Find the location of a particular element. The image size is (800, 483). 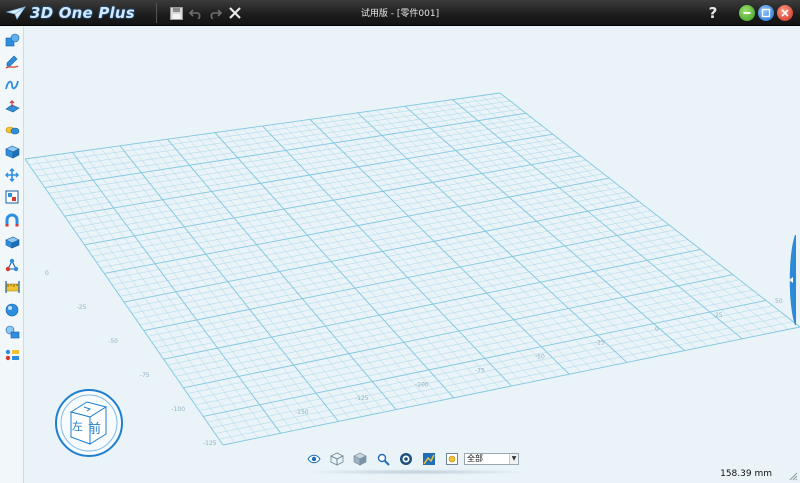

tool-material is located at coordinates (12, 310).